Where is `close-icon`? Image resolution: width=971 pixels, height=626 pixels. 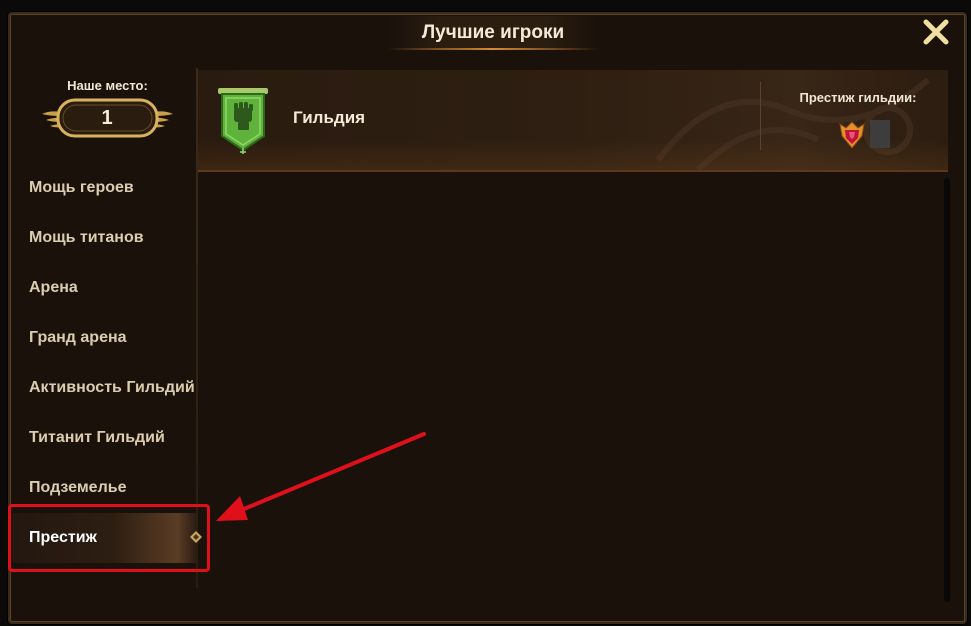 close-icon is located at coordinates (936, 32).